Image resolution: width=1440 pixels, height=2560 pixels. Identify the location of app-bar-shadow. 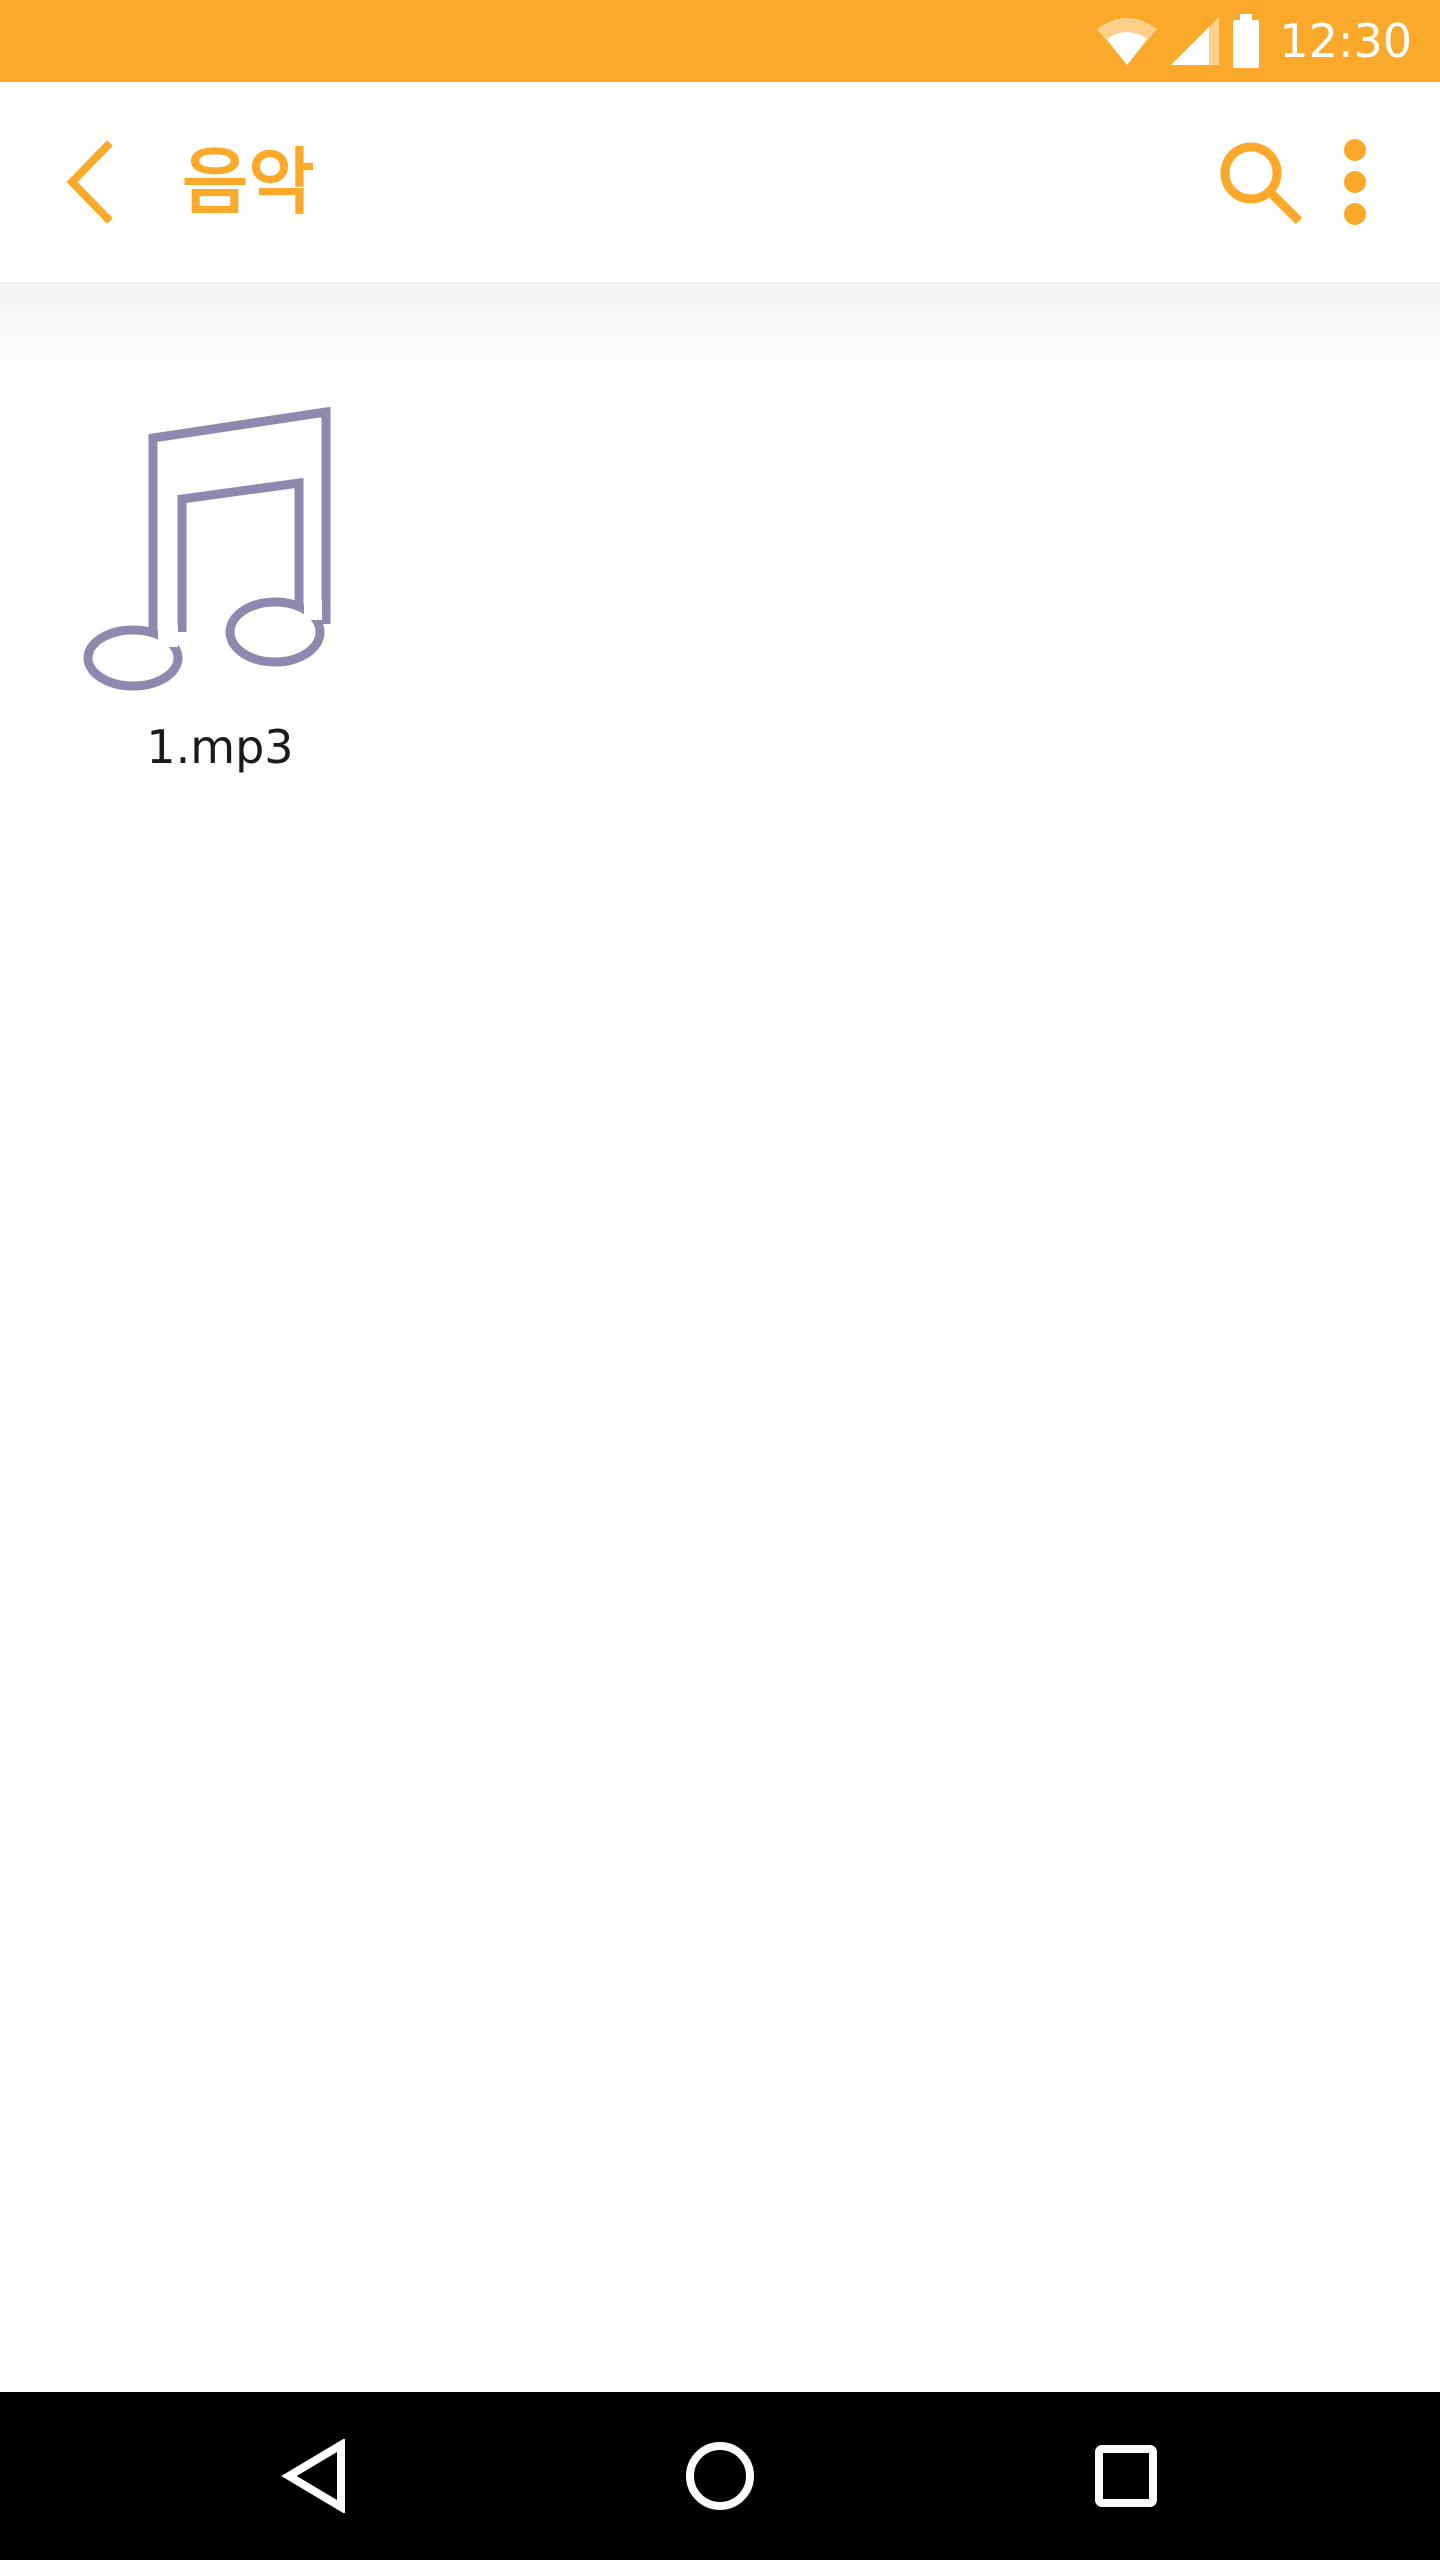
(720, 337).